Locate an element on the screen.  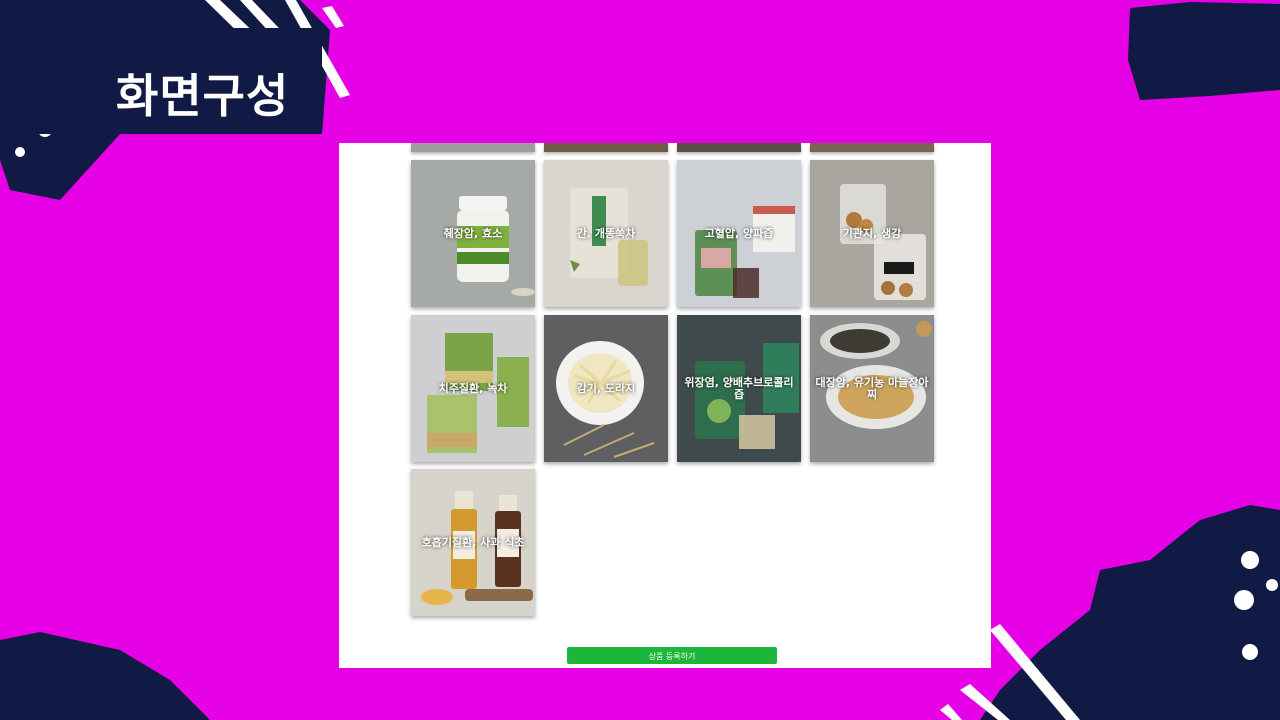
tile-label: 감기, 도라지 is located at coordinates (606, 388).